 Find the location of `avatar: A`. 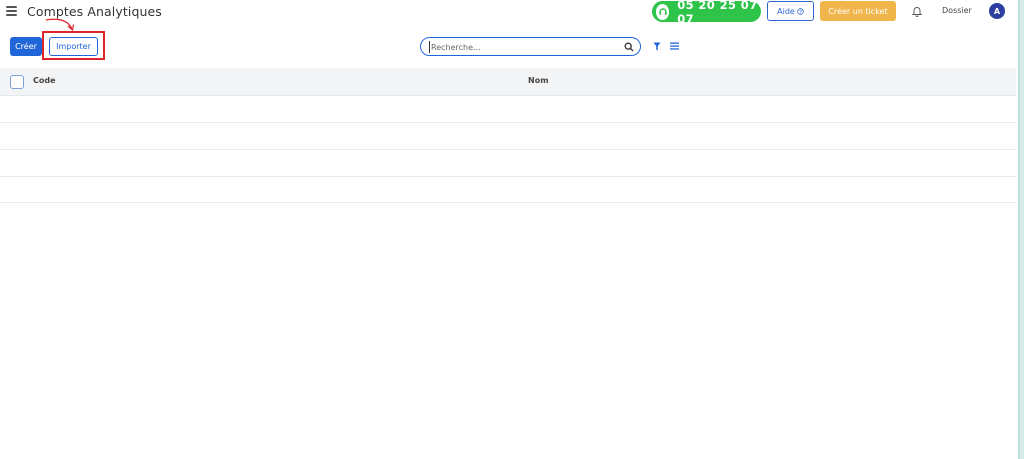

avatar: A is located at coordinates (997, 11).